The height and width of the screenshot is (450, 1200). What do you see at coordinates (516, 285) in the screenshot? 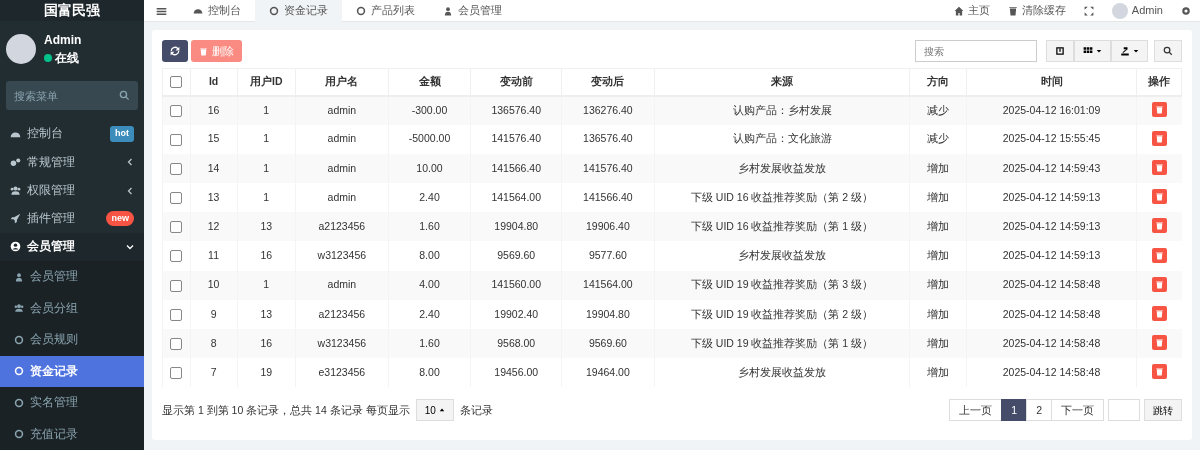
I see `table-cell: 141560.00` at bounding box center [516, 285].